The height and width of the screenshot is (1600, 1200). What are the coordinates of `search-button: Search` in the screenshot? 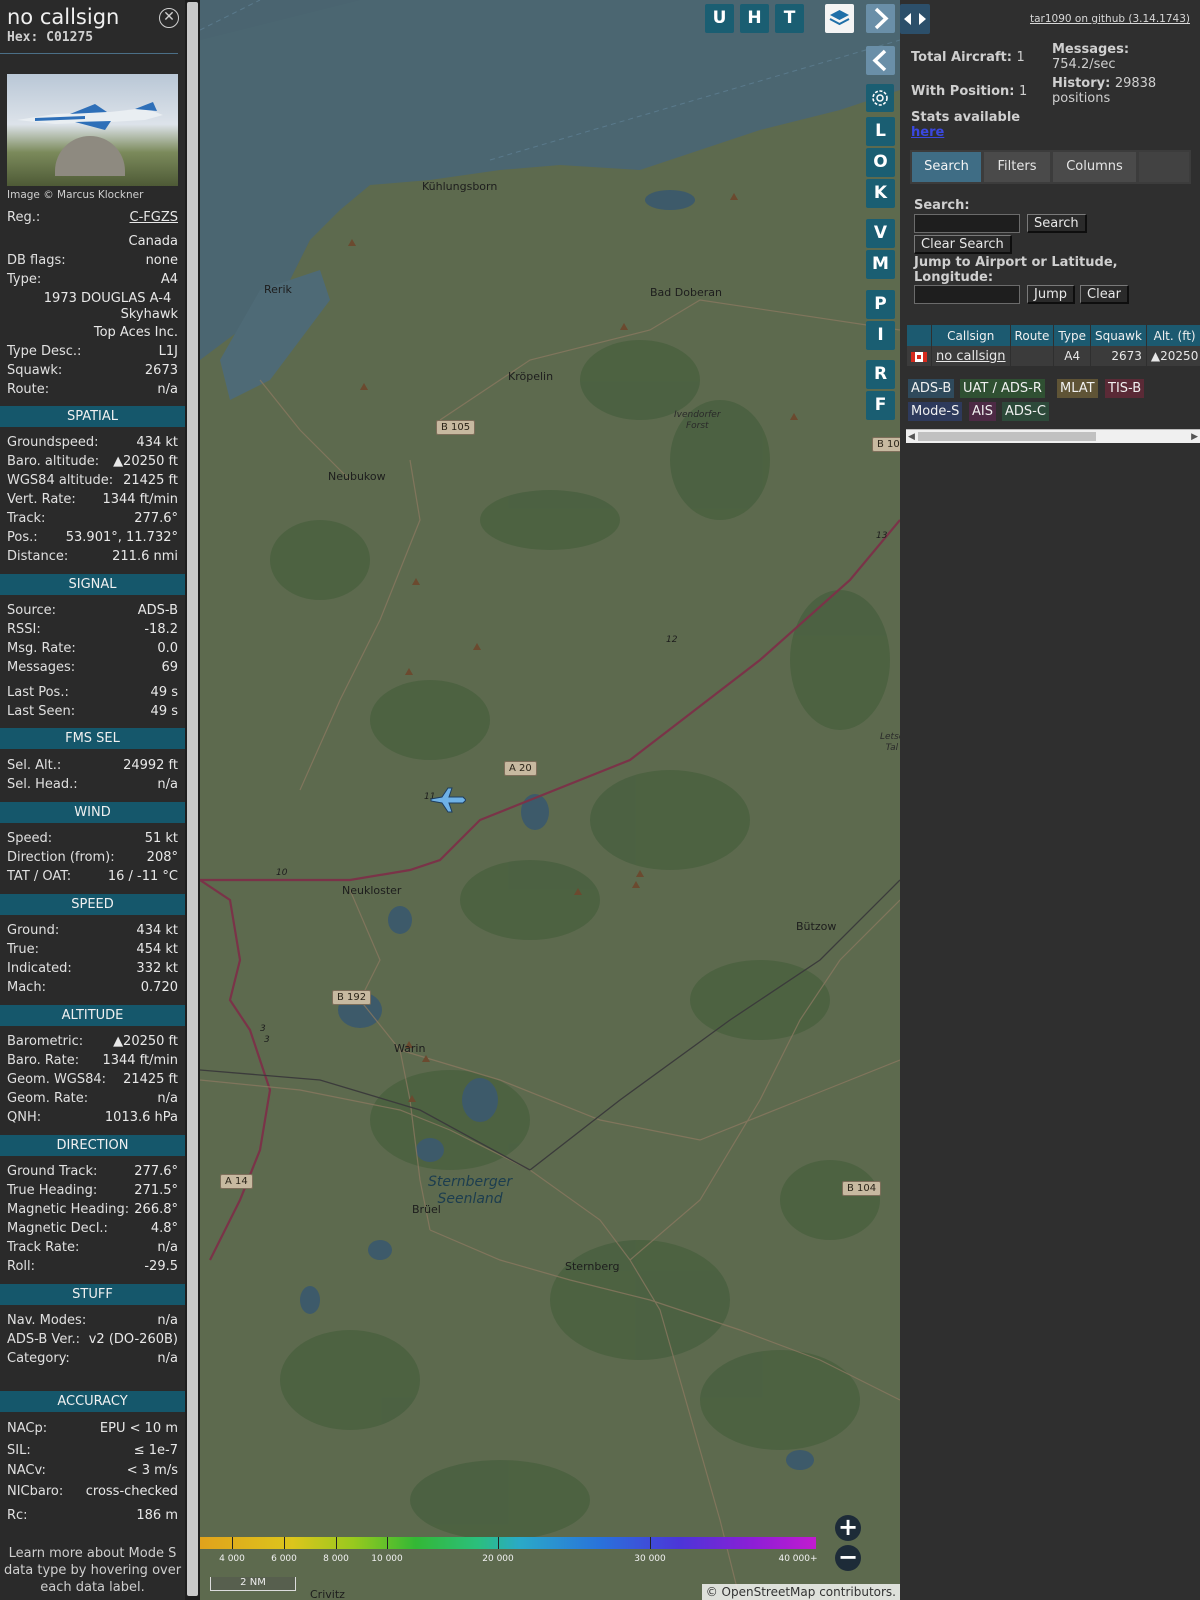 It's located at (1057, 223).